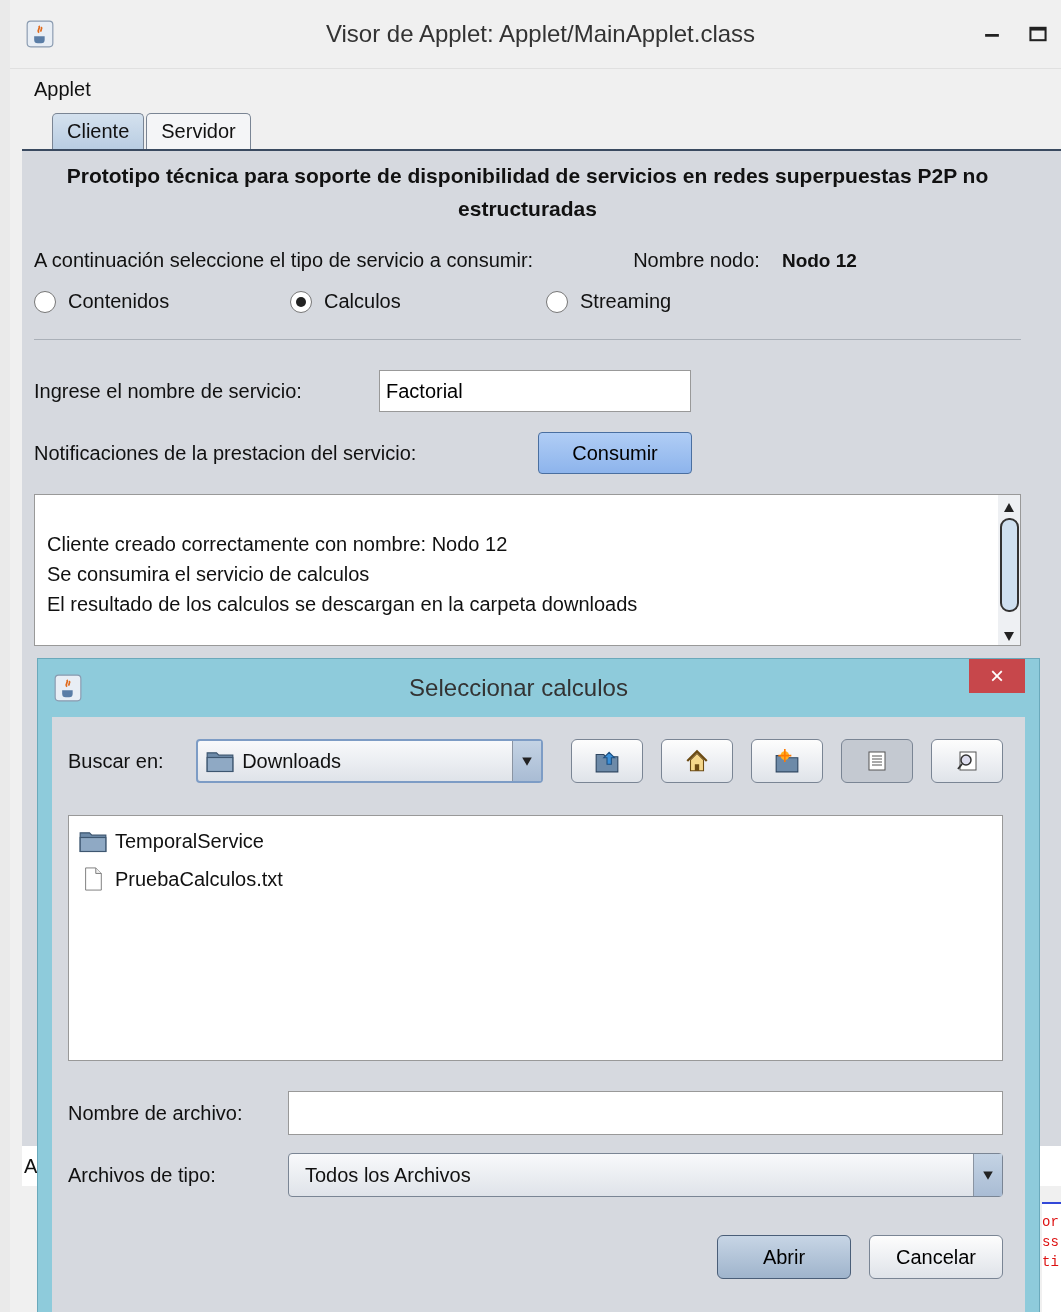 This screenshot has height=1312, width=1061. What do you see at coordinates (696, 260) in the screenshot?
I see `node-label: Nombre nodo:` at bounding box center [696, 260].